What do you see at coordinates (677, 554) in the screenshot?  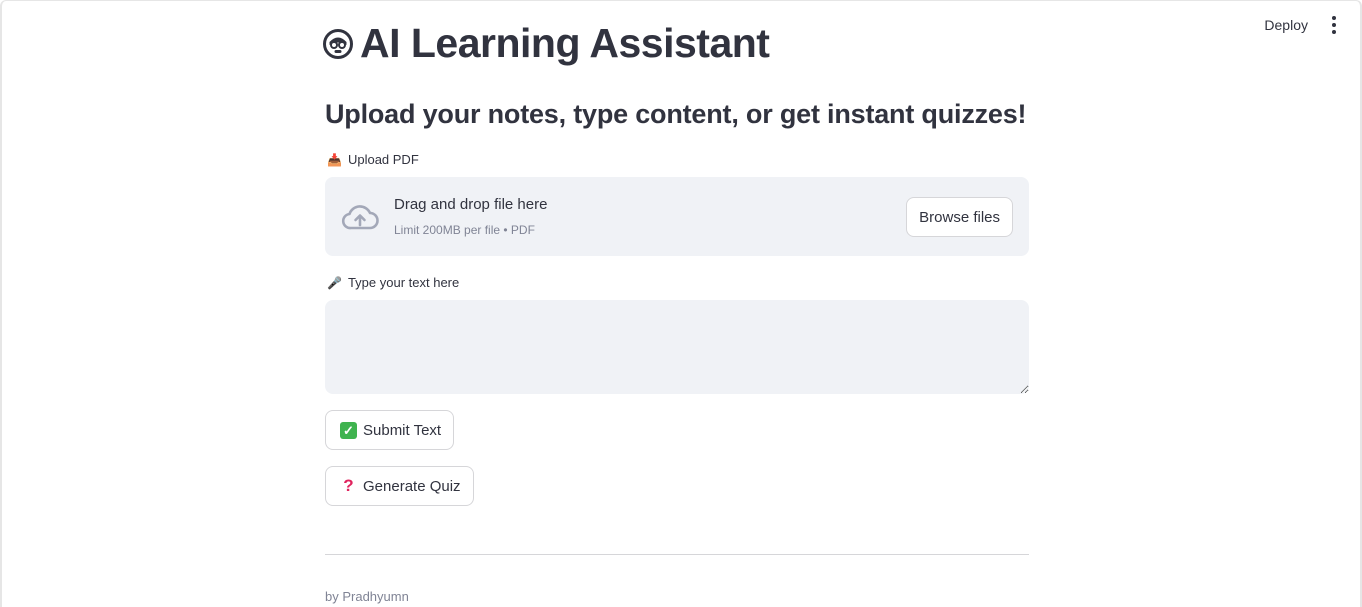 I see `footer-divider` at bounding box center [677, 554].